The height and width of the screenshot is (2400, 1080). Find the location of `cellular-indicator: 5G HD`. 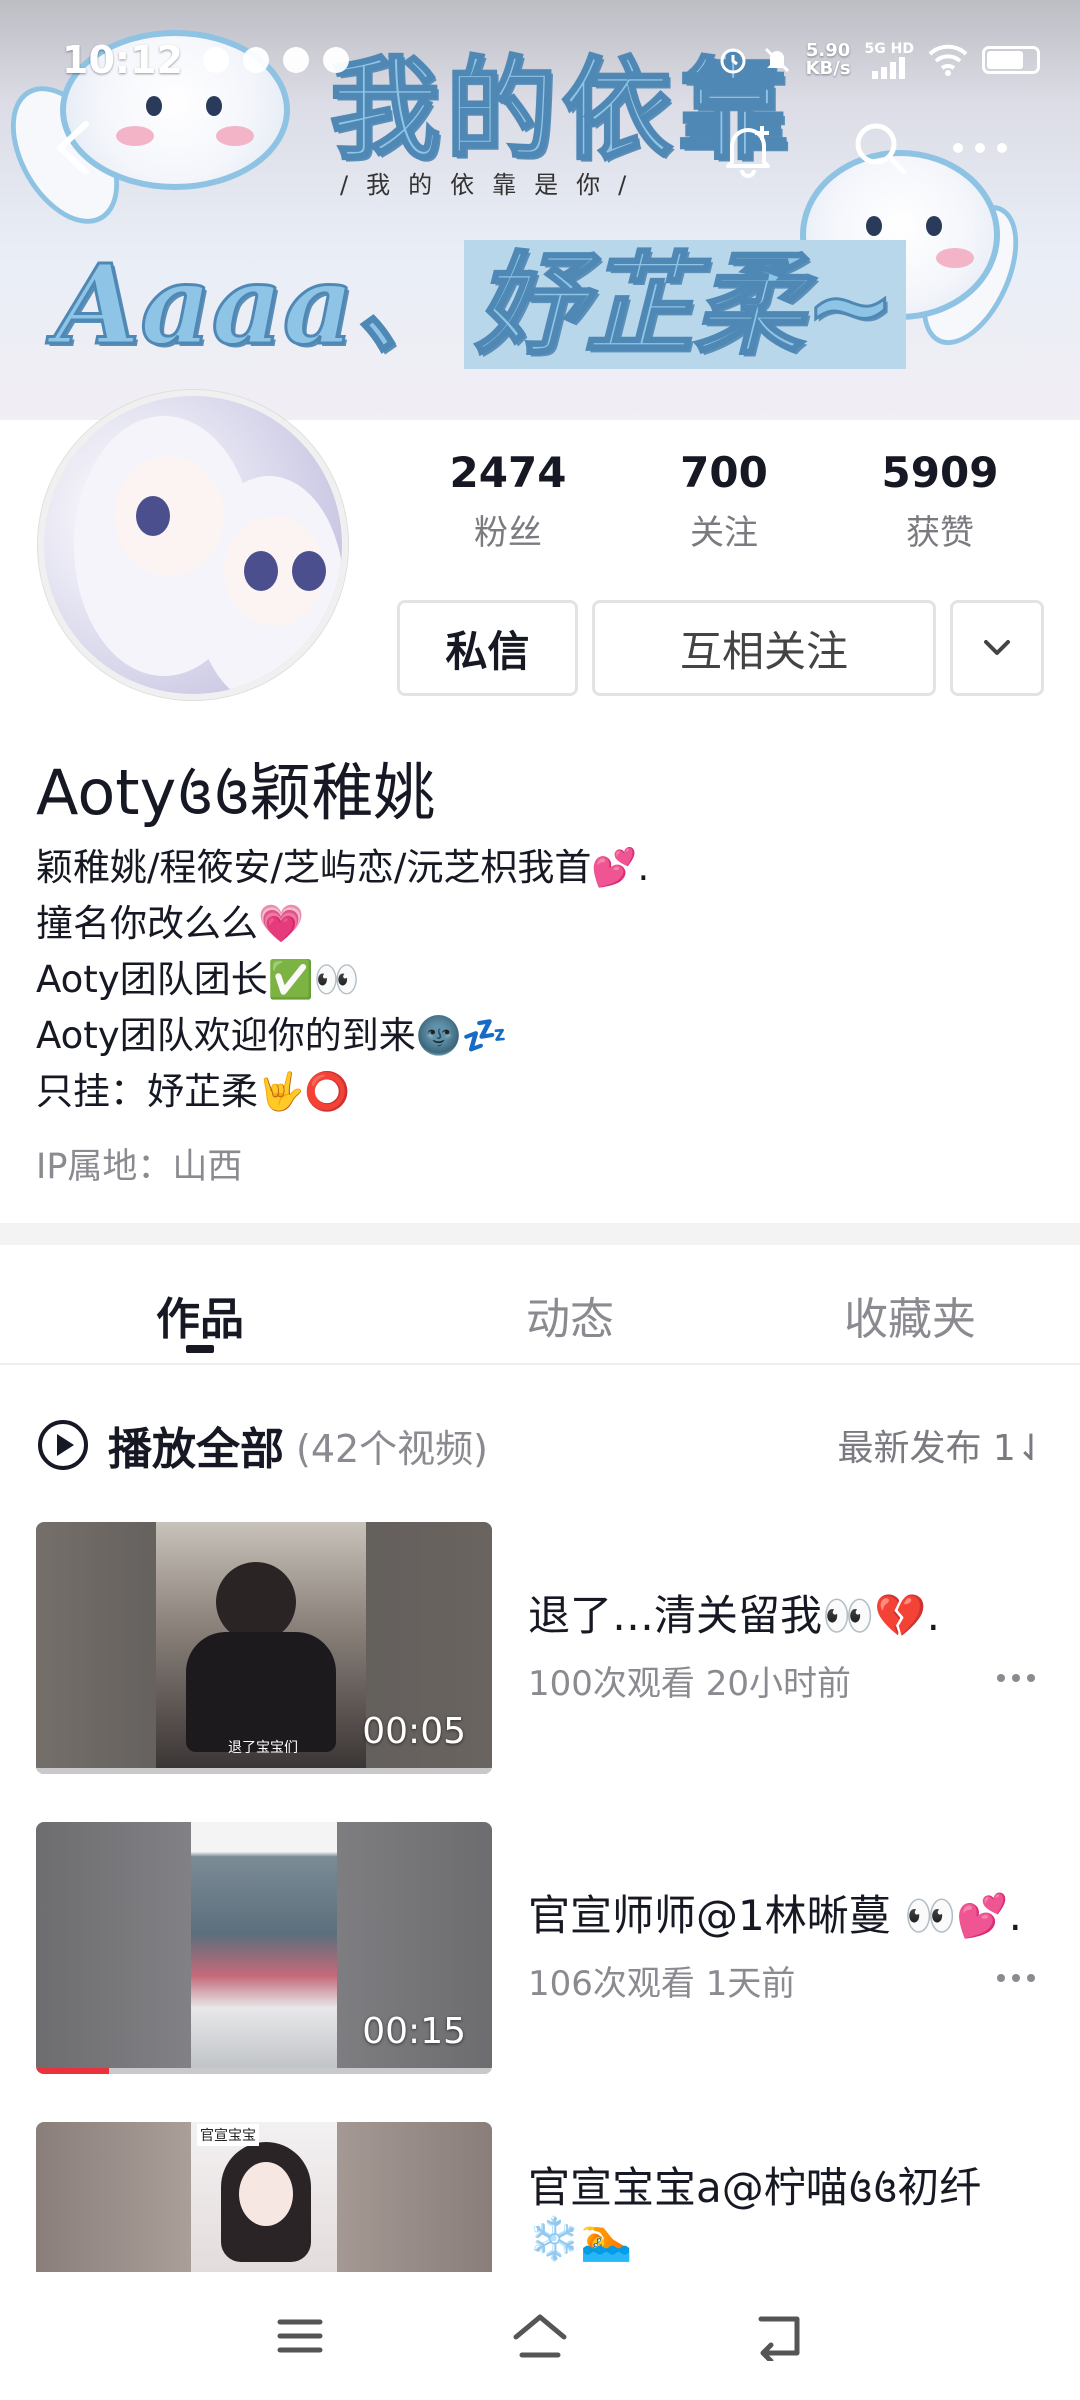

cellular-indicator: 5G HD is located at coordinates (889, 60).